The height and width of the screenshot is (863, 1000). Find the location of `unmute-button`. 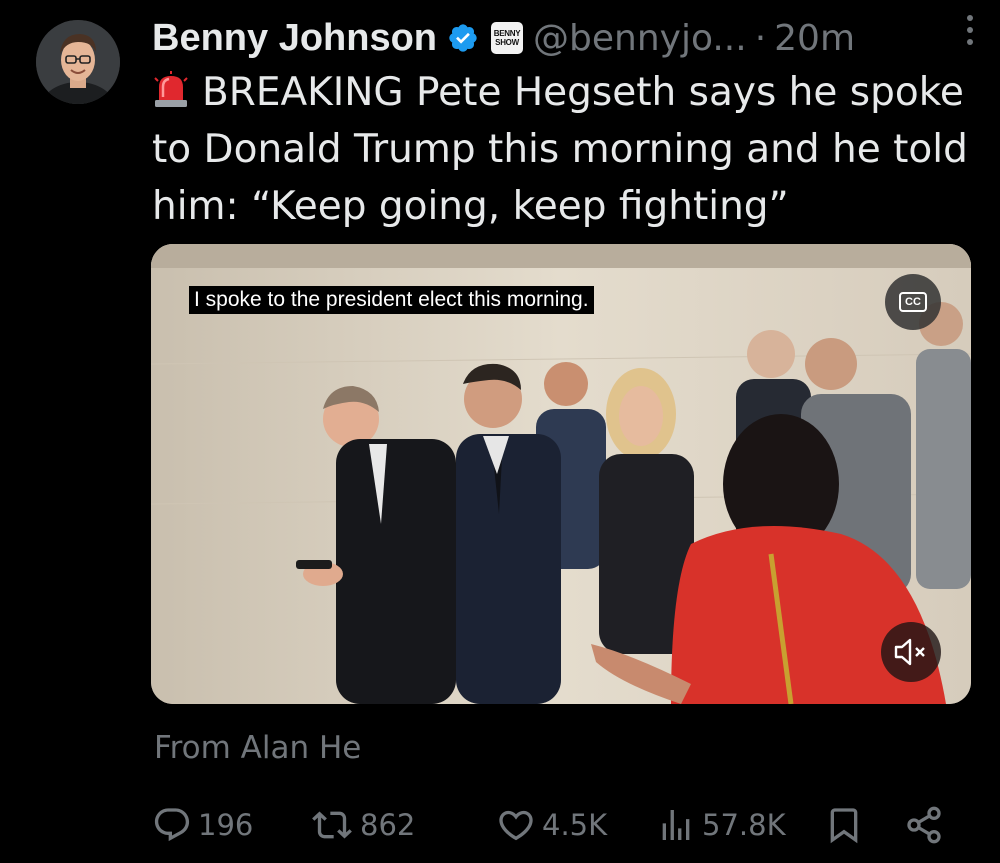

unmute-button is located at coordinates (911, 652).